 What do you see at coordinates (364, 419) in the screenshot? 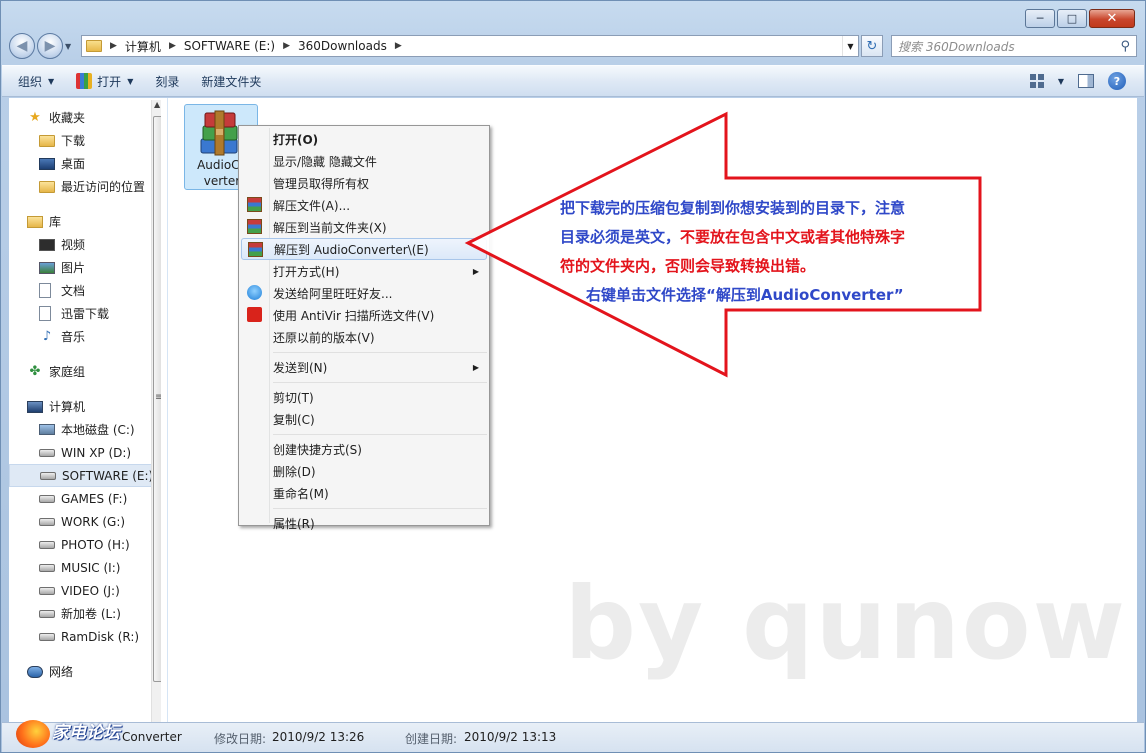
I see `menu-item-copy: 复制(C)` at bounding box center [364, 419].